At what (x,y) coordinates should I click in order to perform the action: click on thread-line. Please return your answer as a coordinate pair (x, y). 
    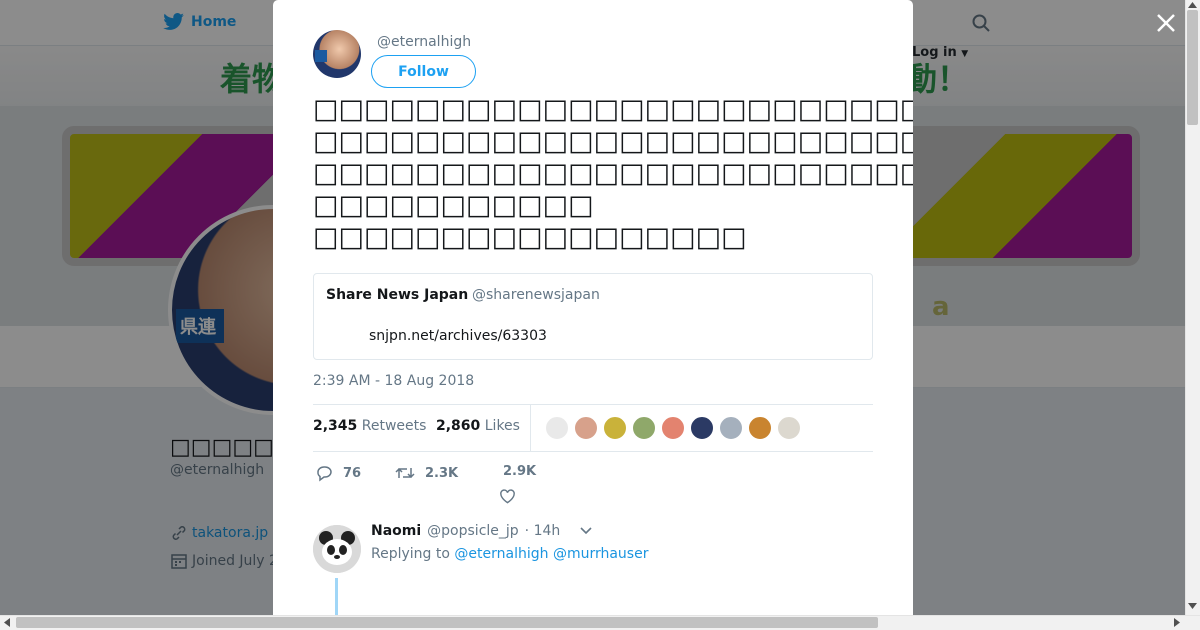
    Looking at the image, I should click on (336, 596).